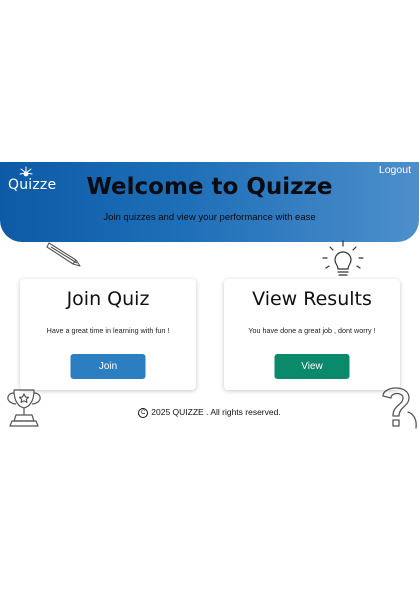 Image resolution: width=419 pixels, height=595 pixels. What do you see at coordinates (108, 366) in the screenshot?
I see `join-button: Join` at bounding box center [108, 366].